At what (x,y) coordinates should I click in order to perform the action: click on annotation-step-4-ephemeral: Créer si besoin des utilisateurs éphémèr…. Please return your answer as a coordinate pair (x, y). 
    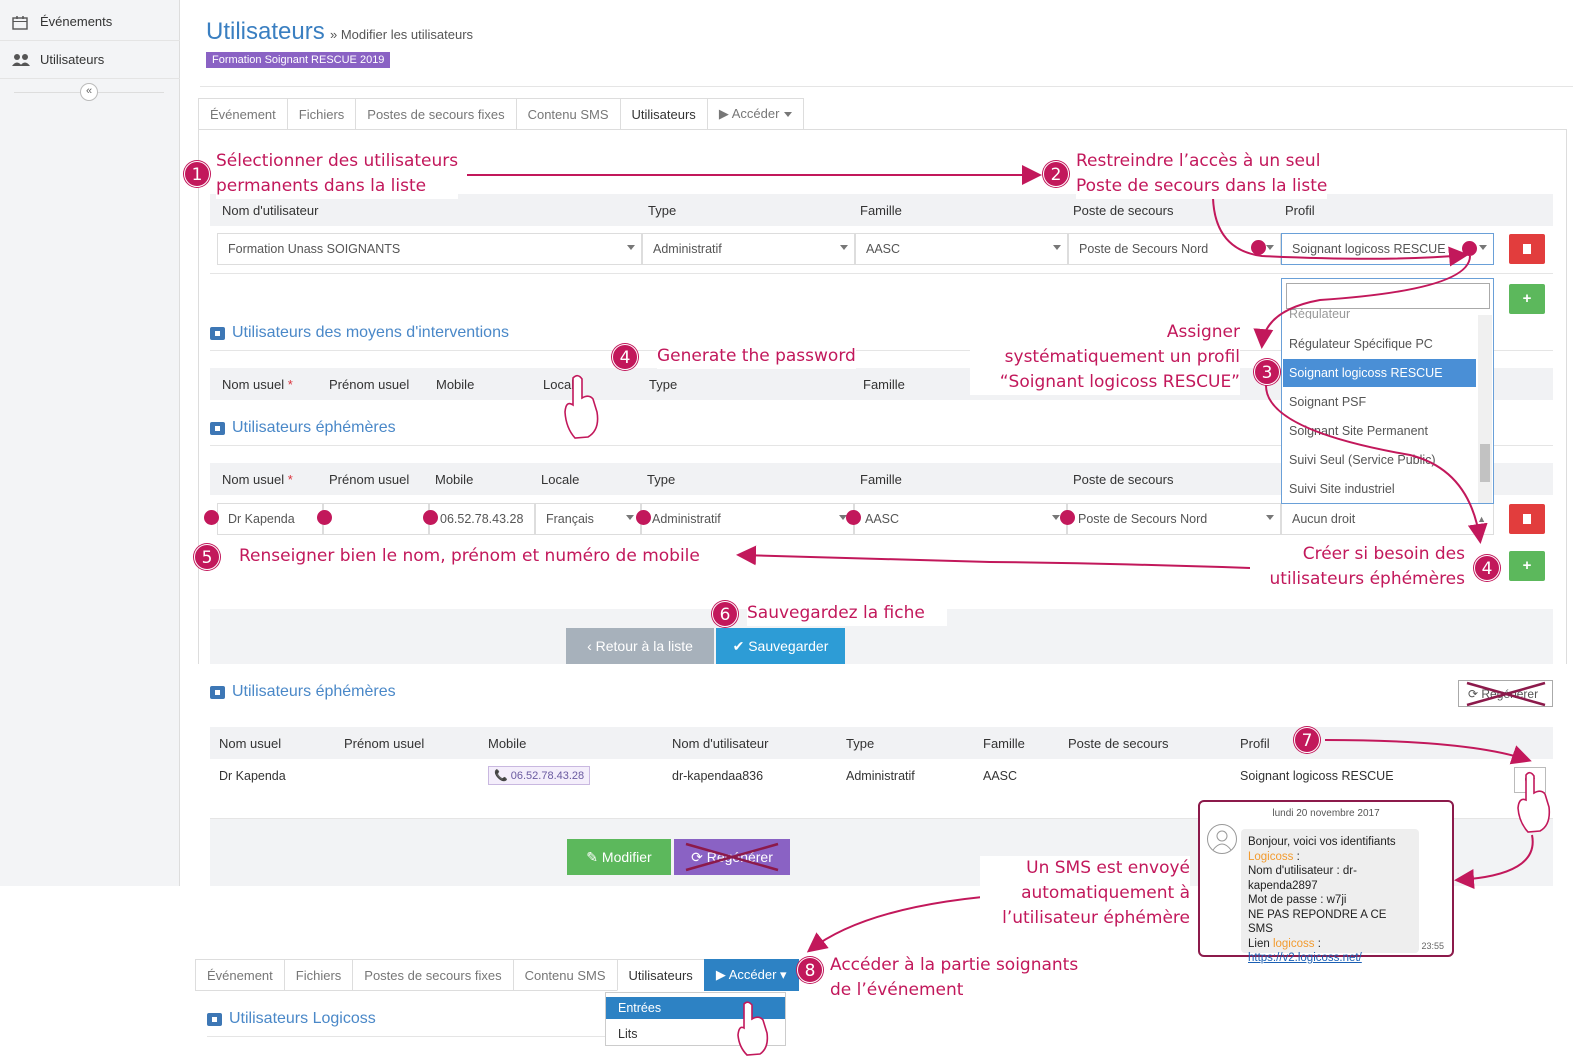
    Looking at the image, I should click on (1357, 567).